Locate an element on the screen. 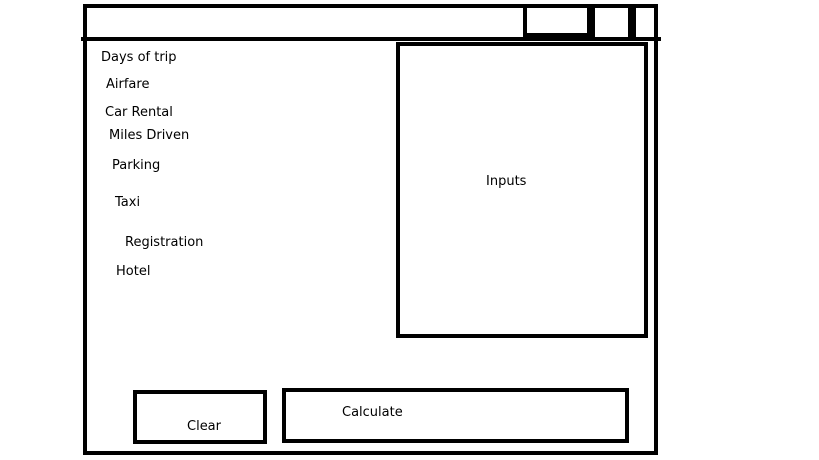  label-miles-driven: Miles Driven is located at coordinates (149, 135).